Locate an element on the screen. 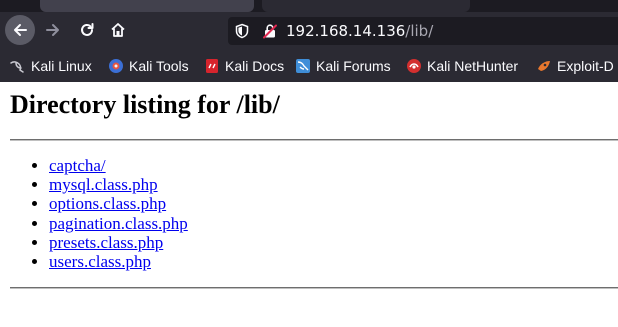 This screenshot has width=618, height=327. list-item: captcha/ is located at coordinates (118, 165).